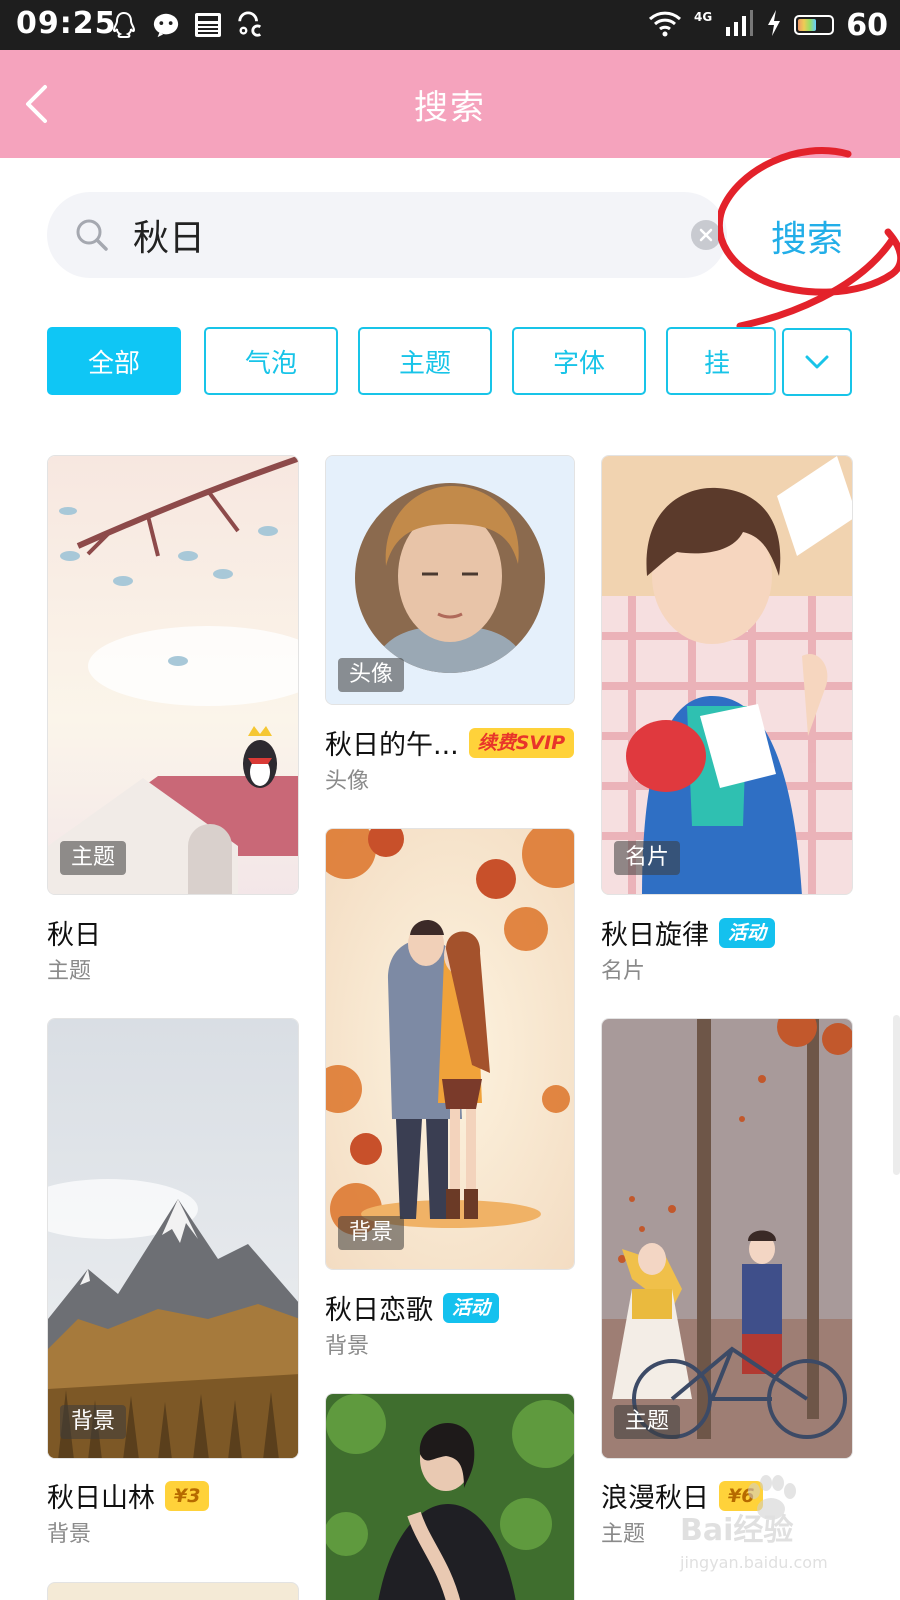 The height and width of the screenshot is (1600, 900). Describe the element at coordinates (114, 361) in the screenshot. I see `tab-all: 全部` at that location.